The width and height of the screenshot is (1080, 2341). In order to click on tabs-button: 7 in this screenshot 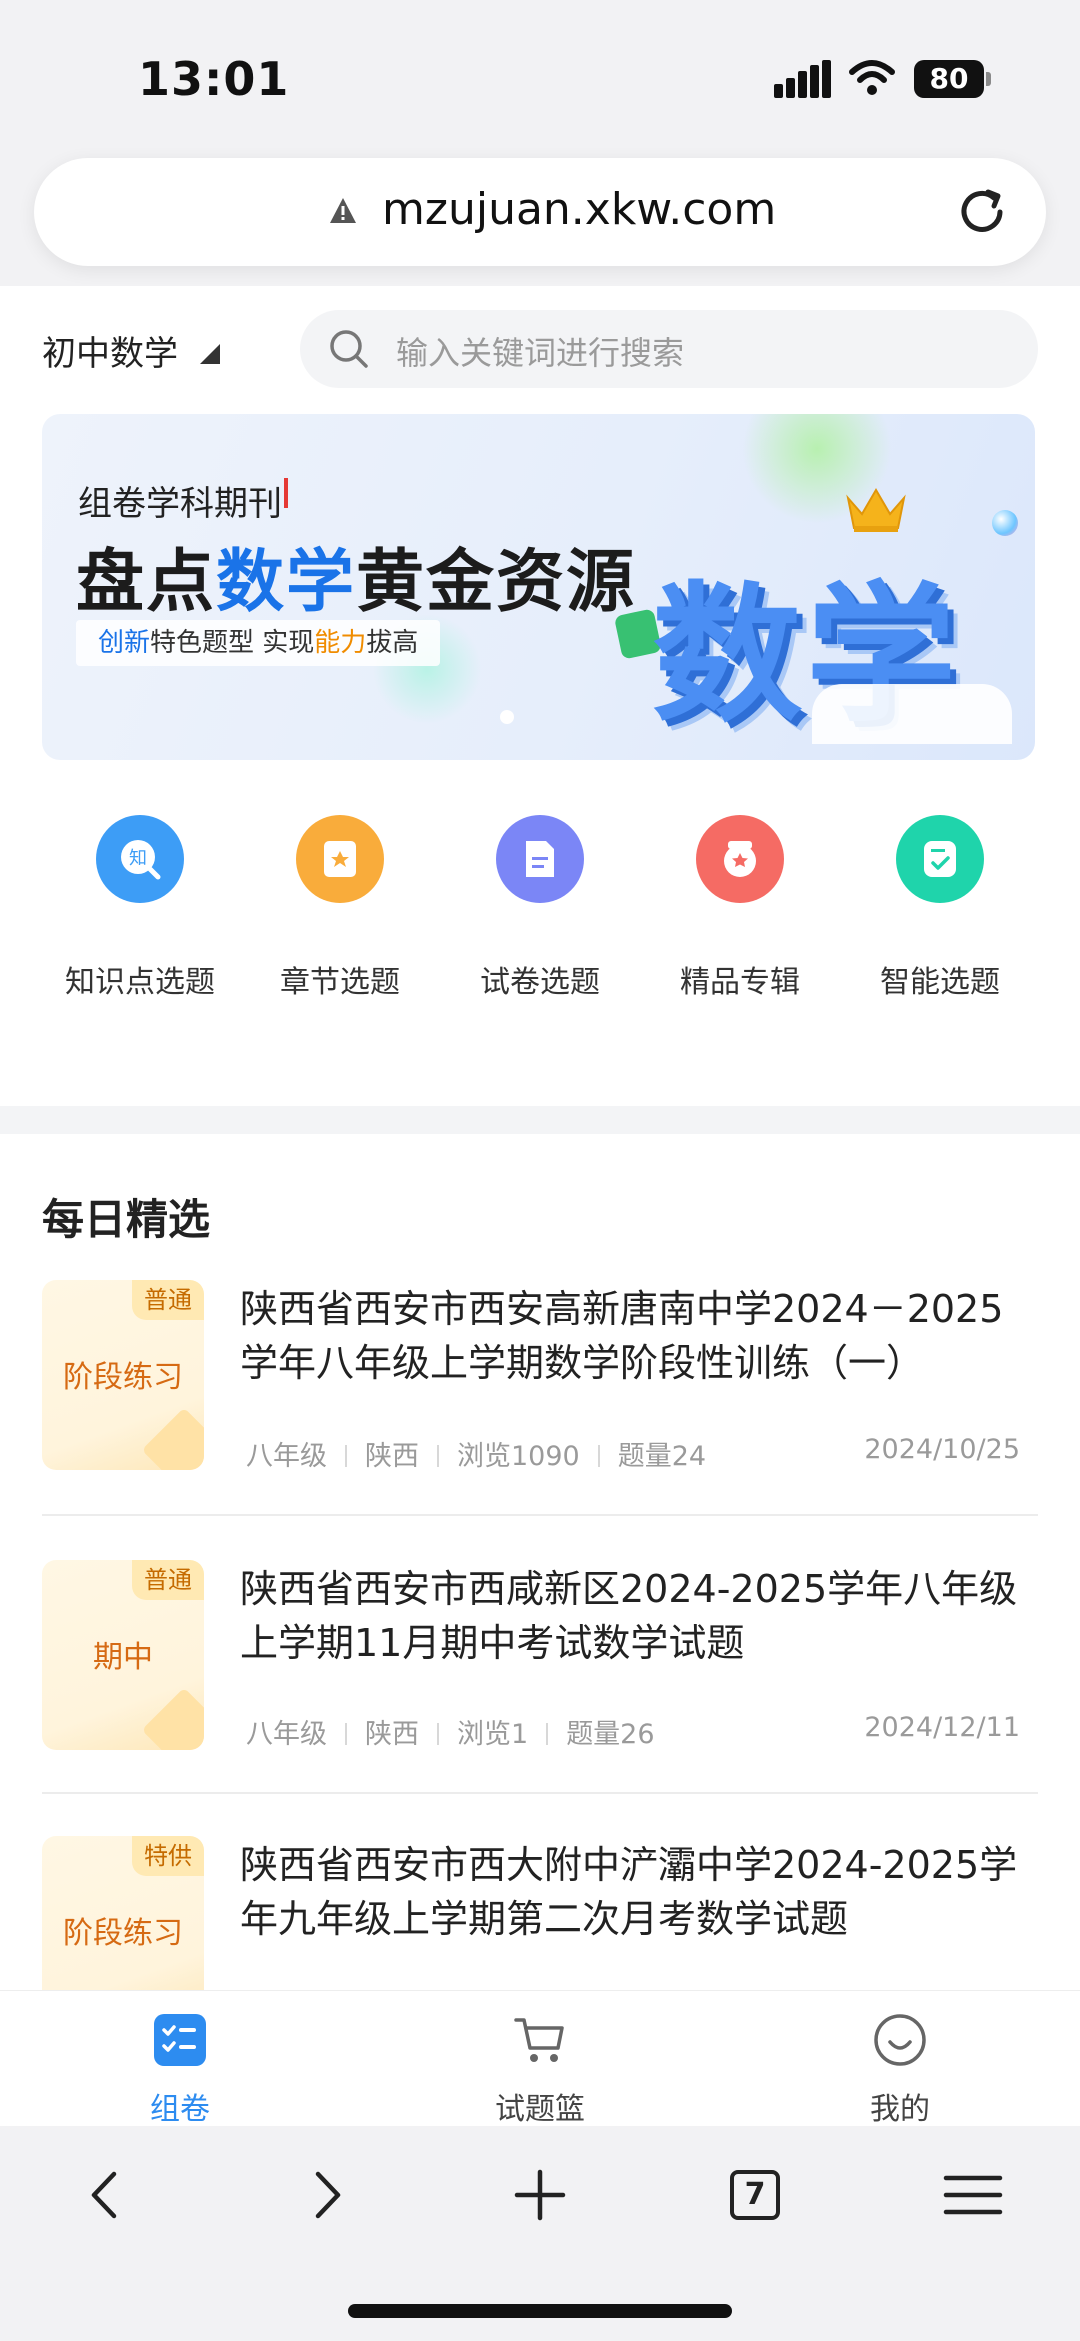, I will do `click(755, 2195)`.